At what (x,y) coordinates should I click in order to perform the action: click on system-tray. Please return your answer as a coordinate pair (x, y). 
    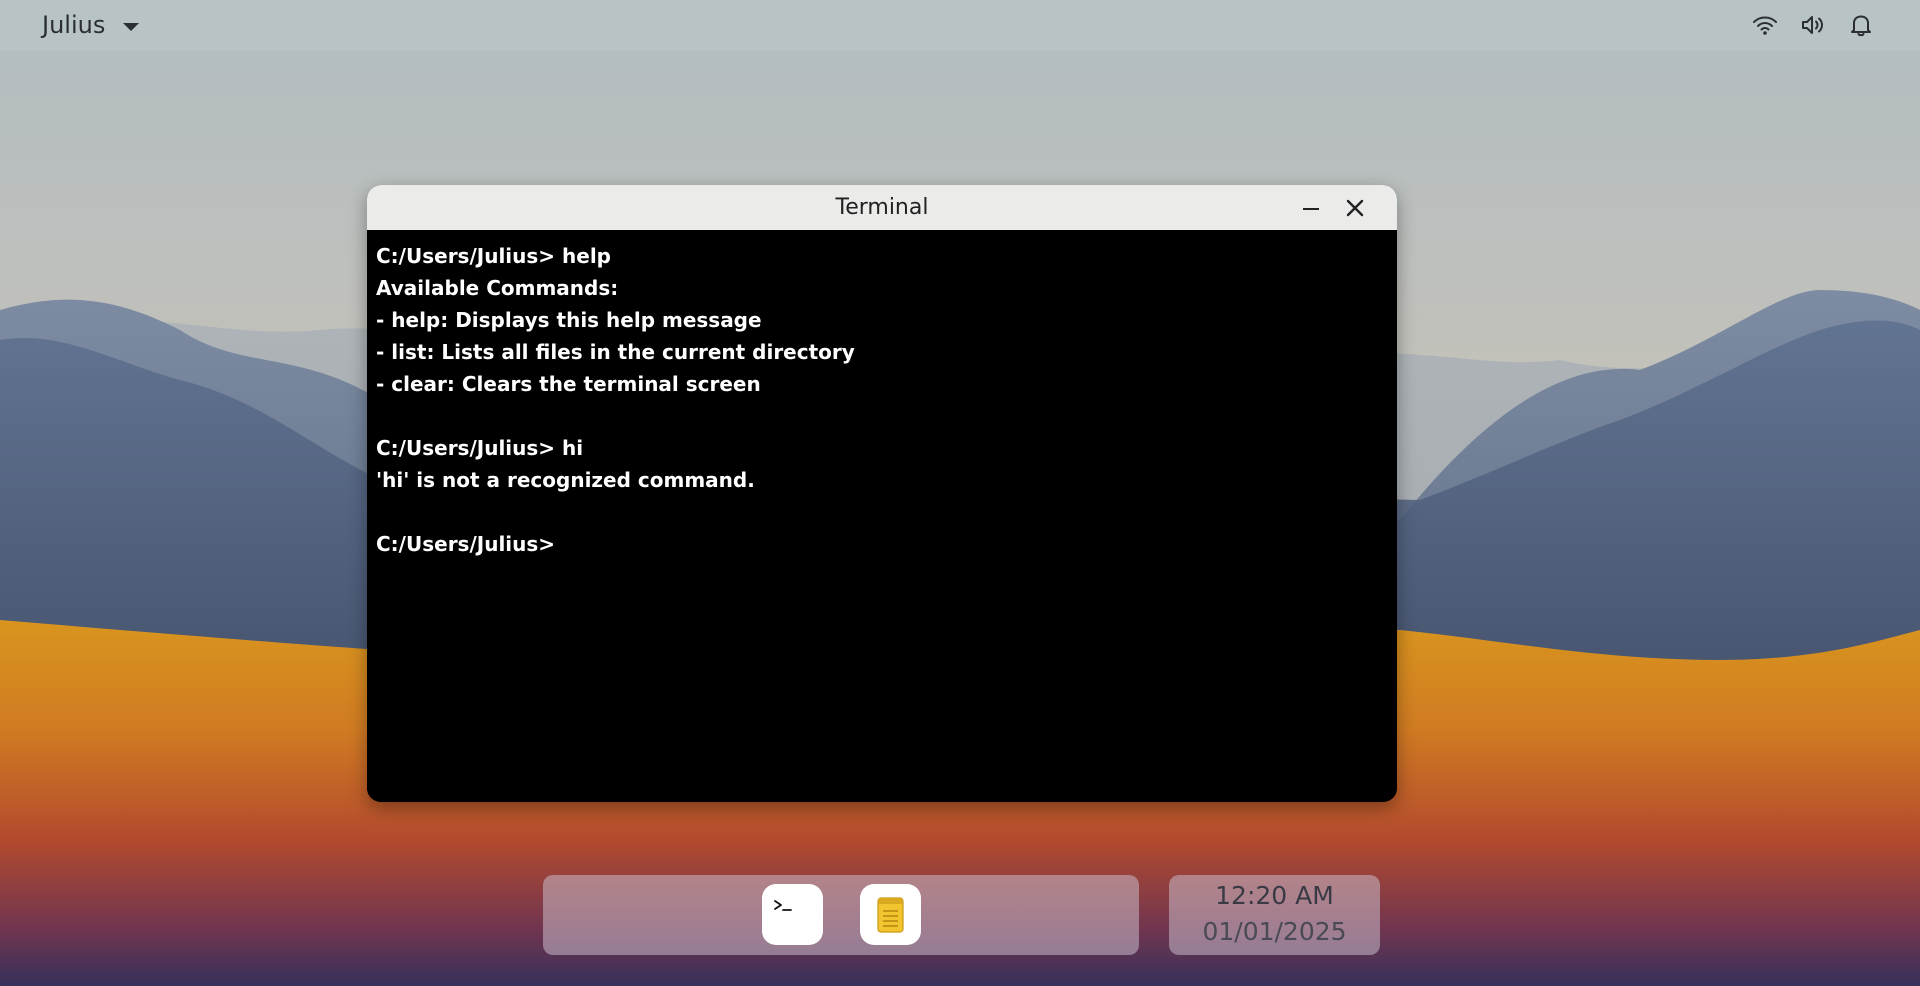
    Looking at the image, I should click on (1813, 25).